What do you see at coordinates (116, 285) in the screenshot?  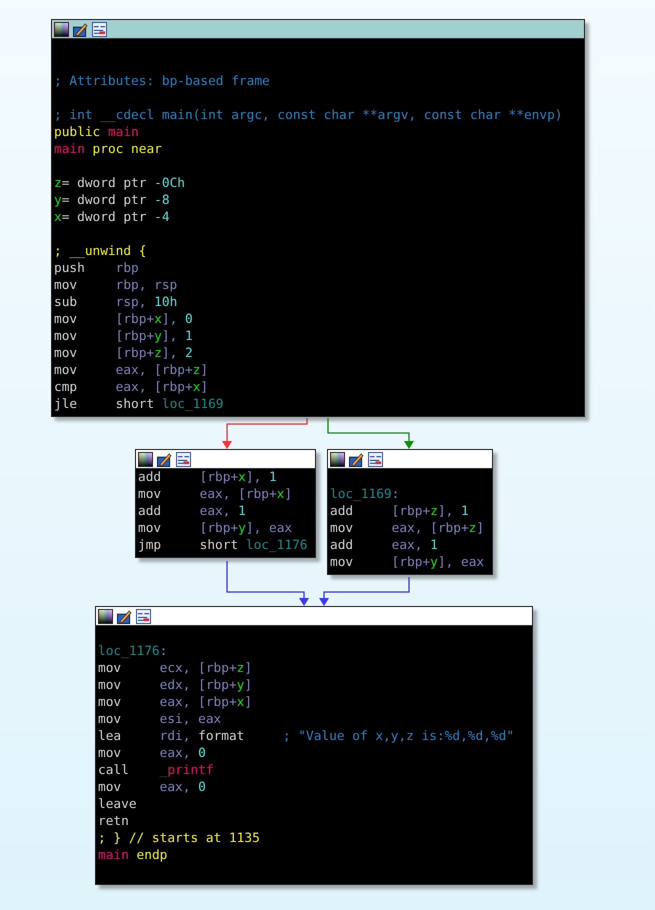 I see `code-line: mov rbp, rsp` at bounding box center [116, 285].